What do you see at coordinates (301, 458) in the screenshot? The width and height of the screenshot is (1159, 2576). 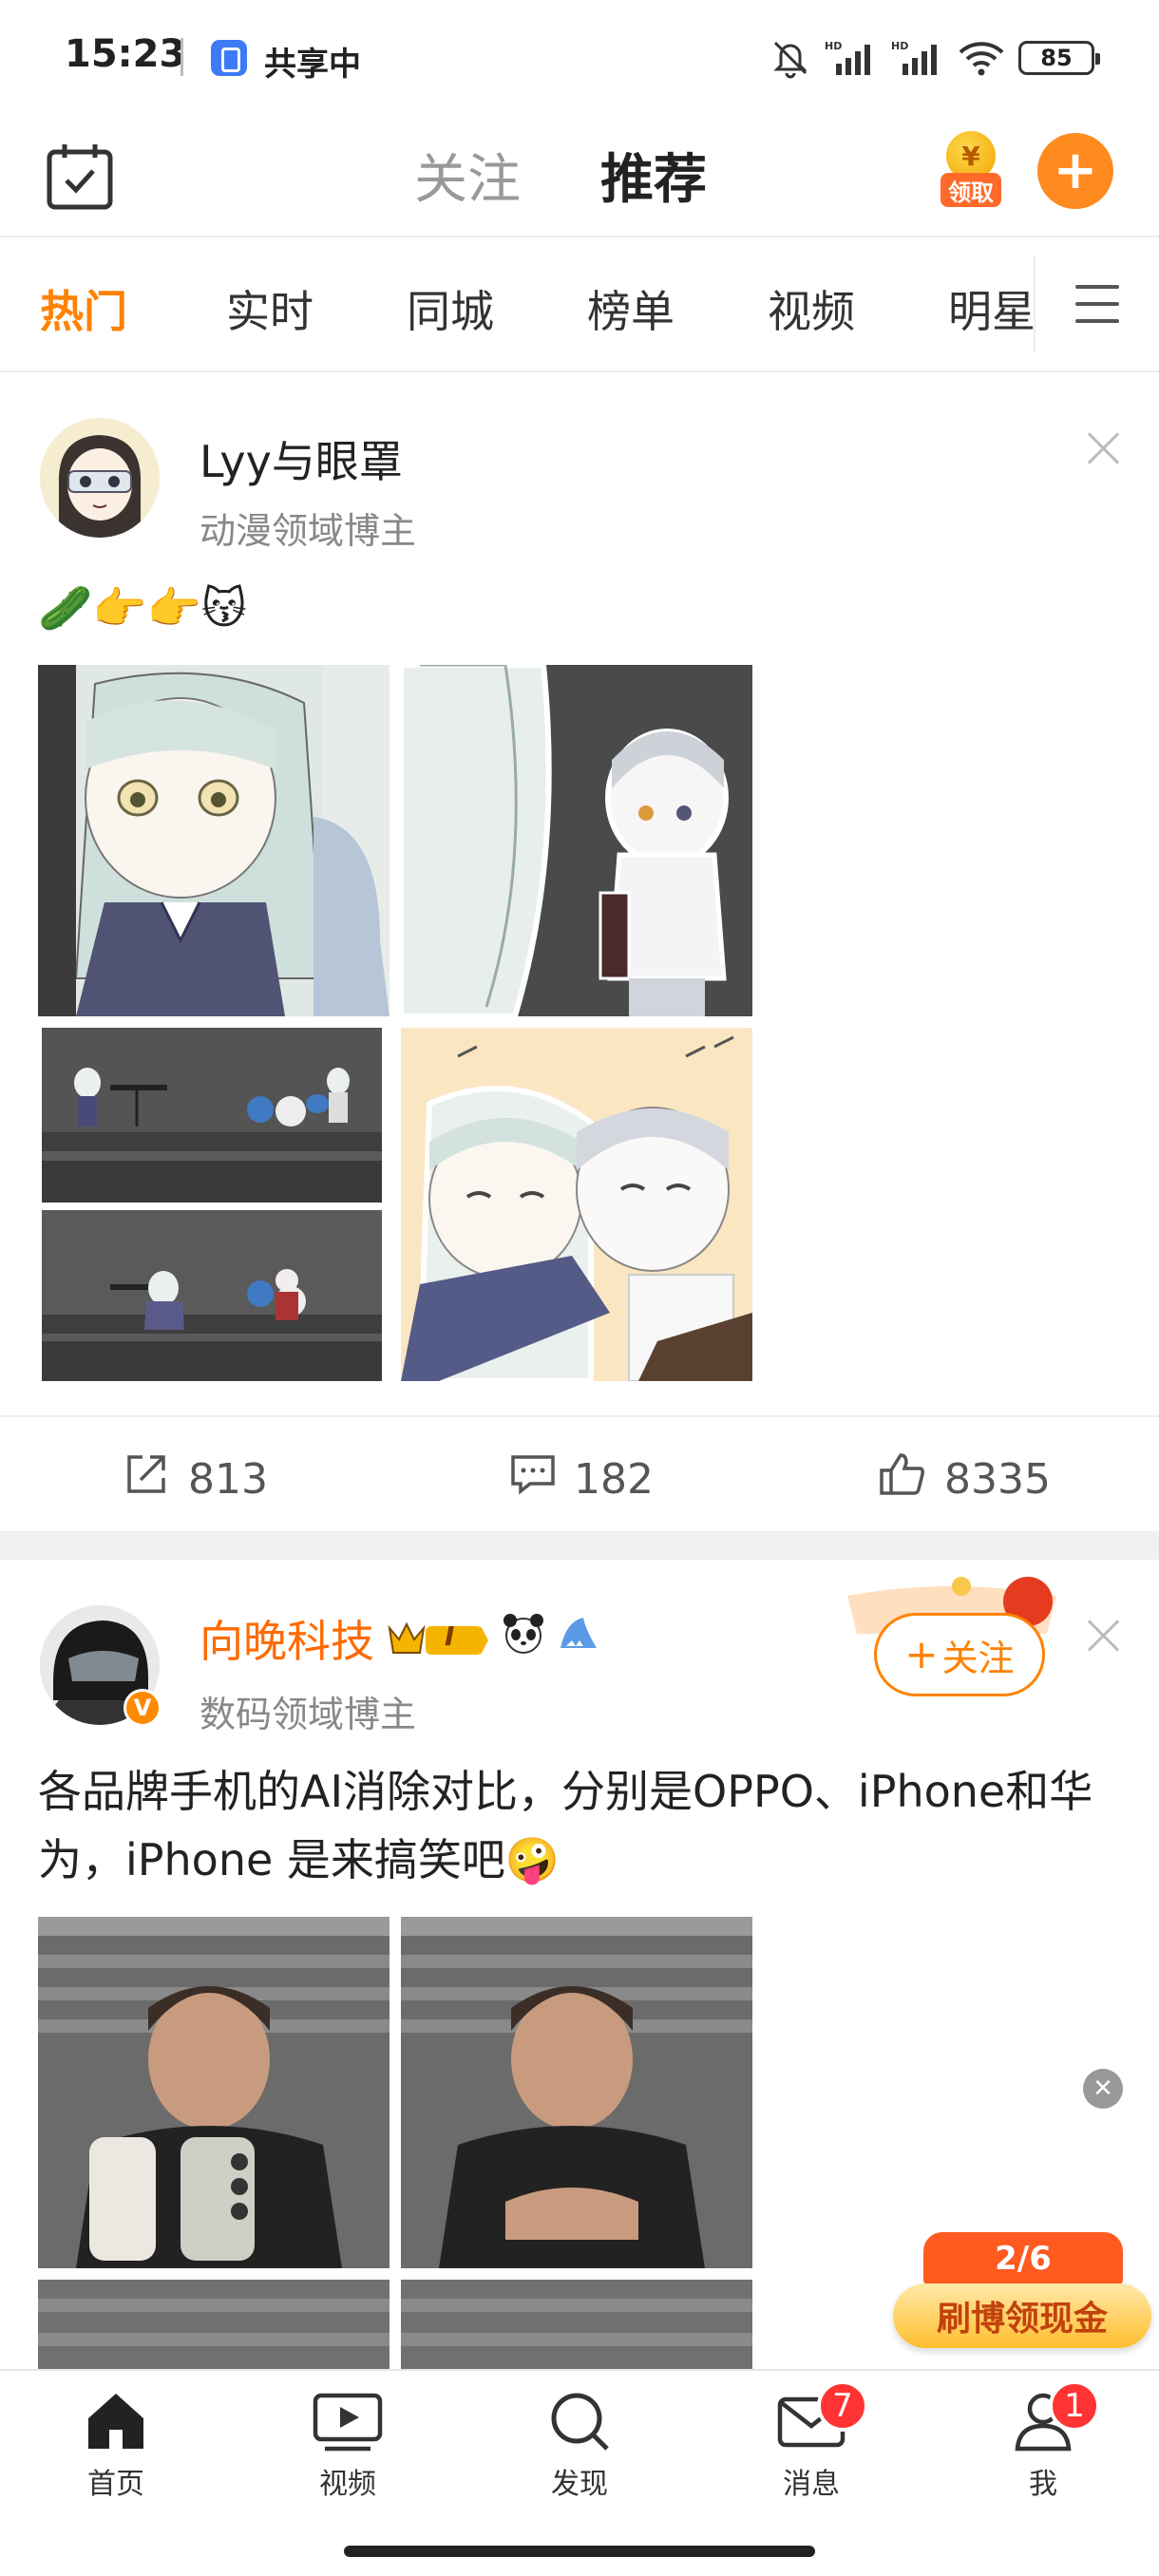 I see `post-author-name: Lyy与眼罩` at bounding box center [301, 458].